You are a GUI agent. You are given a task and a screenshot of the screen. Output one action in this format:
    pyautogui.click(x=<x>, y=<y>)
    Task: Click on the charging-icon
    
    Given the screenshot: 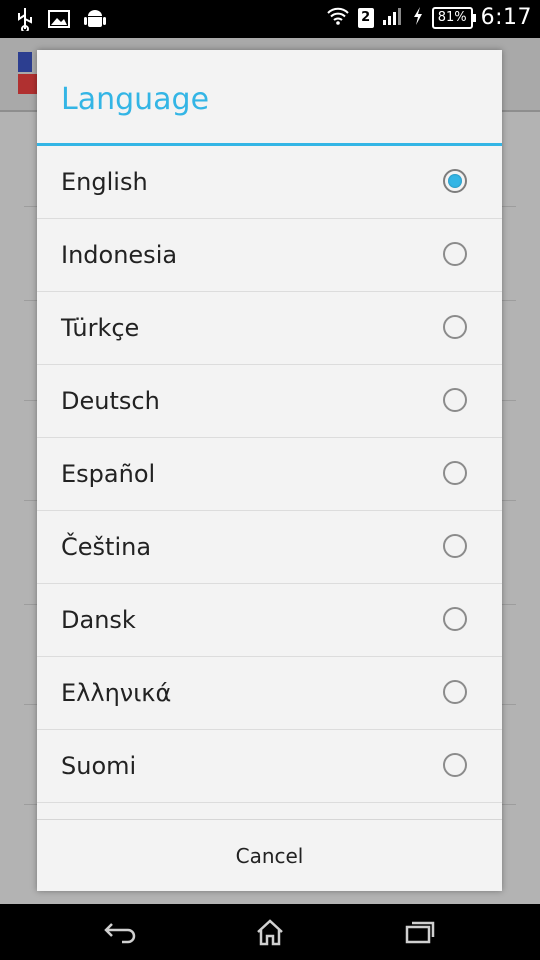 What is the action you would take?
    pyautogui.click(x=418, y=18)
    